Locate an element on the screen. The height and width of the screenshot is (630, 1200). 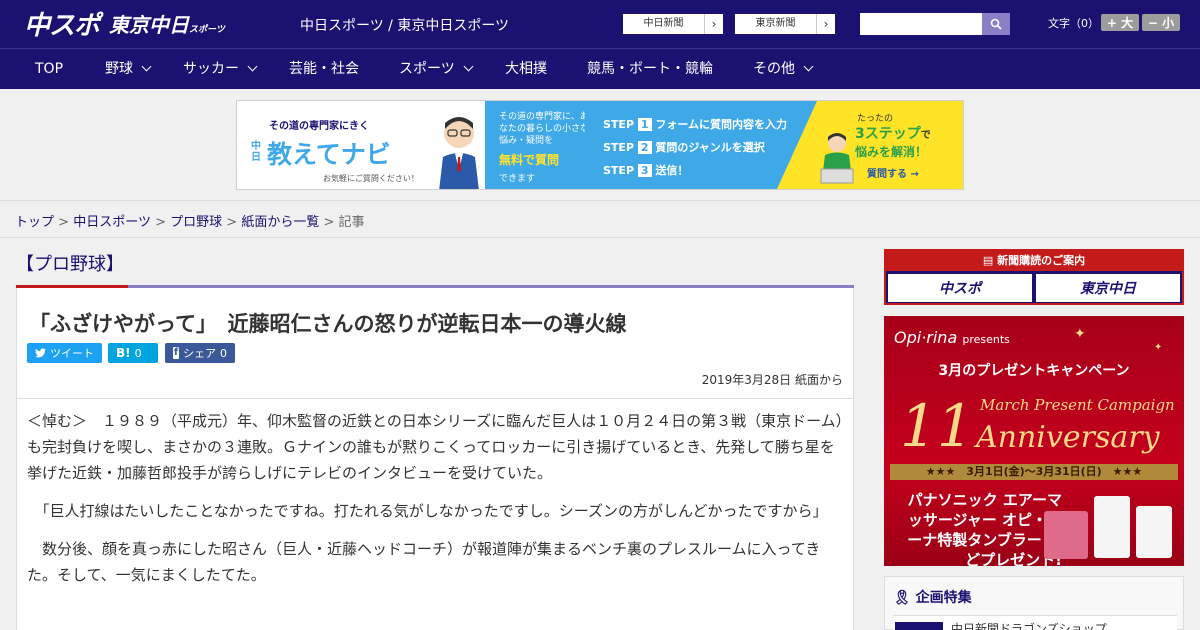
arrow-right-icon: → is located at coordinates (914, 174).